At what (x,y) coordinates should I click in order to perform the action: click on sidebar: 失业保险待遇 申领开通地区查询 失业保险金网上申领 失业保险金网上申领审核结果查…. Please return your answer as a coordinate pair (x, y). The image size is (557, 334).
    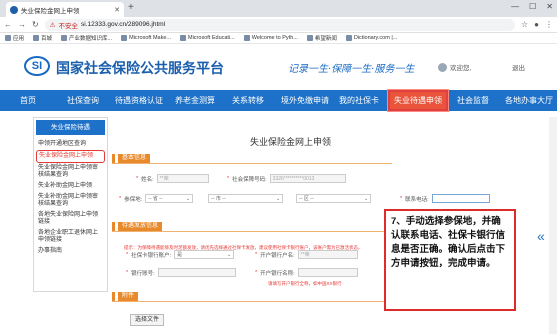
    Looking at the image, I should click on (70, 204).